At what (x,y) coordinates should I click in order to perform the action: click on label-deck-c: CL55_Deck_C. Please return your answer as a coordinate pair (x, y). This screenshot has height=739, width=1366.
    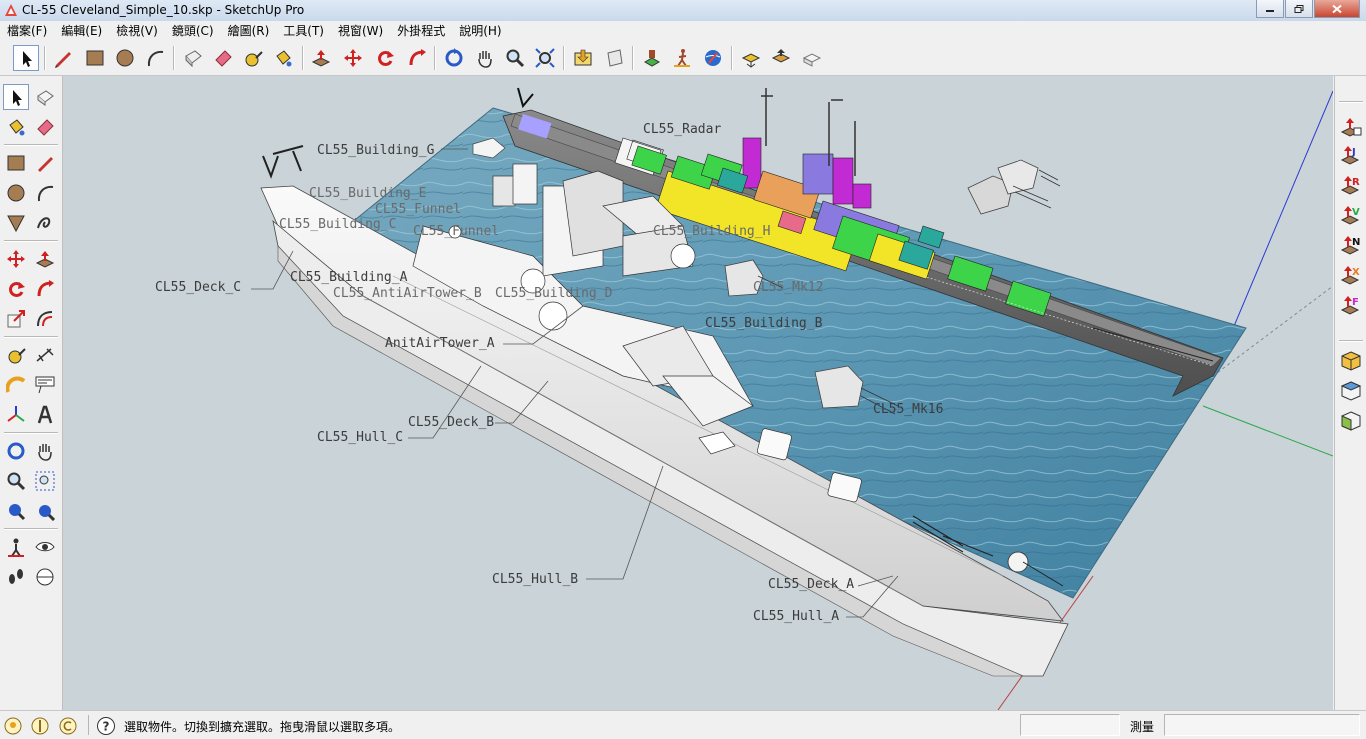
    Looking at the image, I should click on (198, 287).